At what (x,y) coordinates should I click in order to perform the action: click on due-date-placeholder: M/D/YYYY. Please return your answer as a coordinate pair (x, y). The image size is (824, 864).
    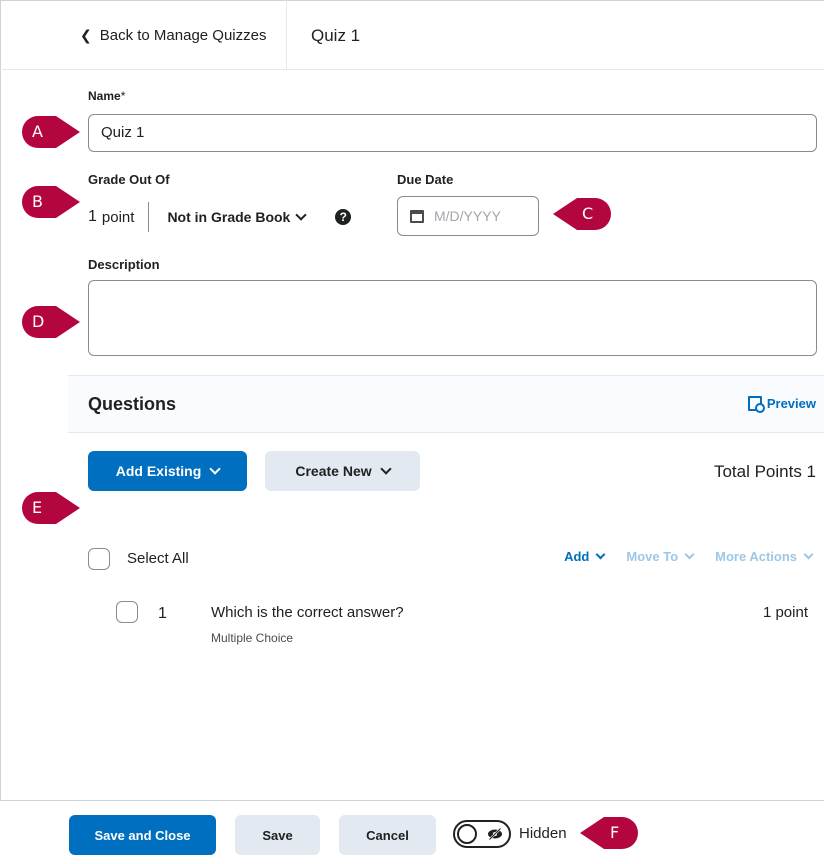
    Looking at the image, I should click on (467, 216).